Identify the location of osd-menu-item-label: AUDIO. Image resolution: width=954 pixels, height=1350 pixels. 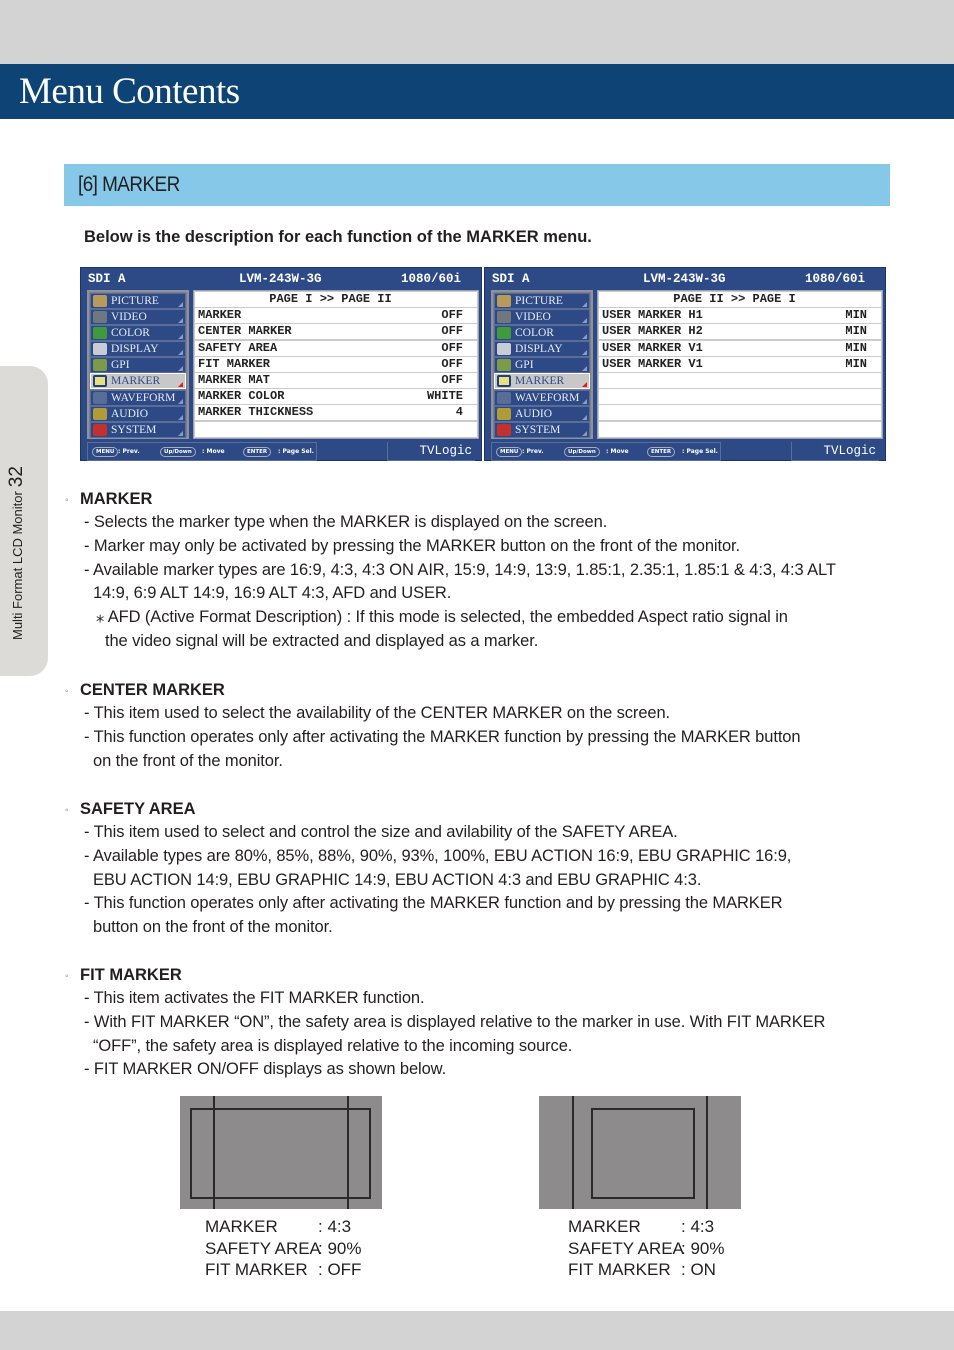
(130, 413).